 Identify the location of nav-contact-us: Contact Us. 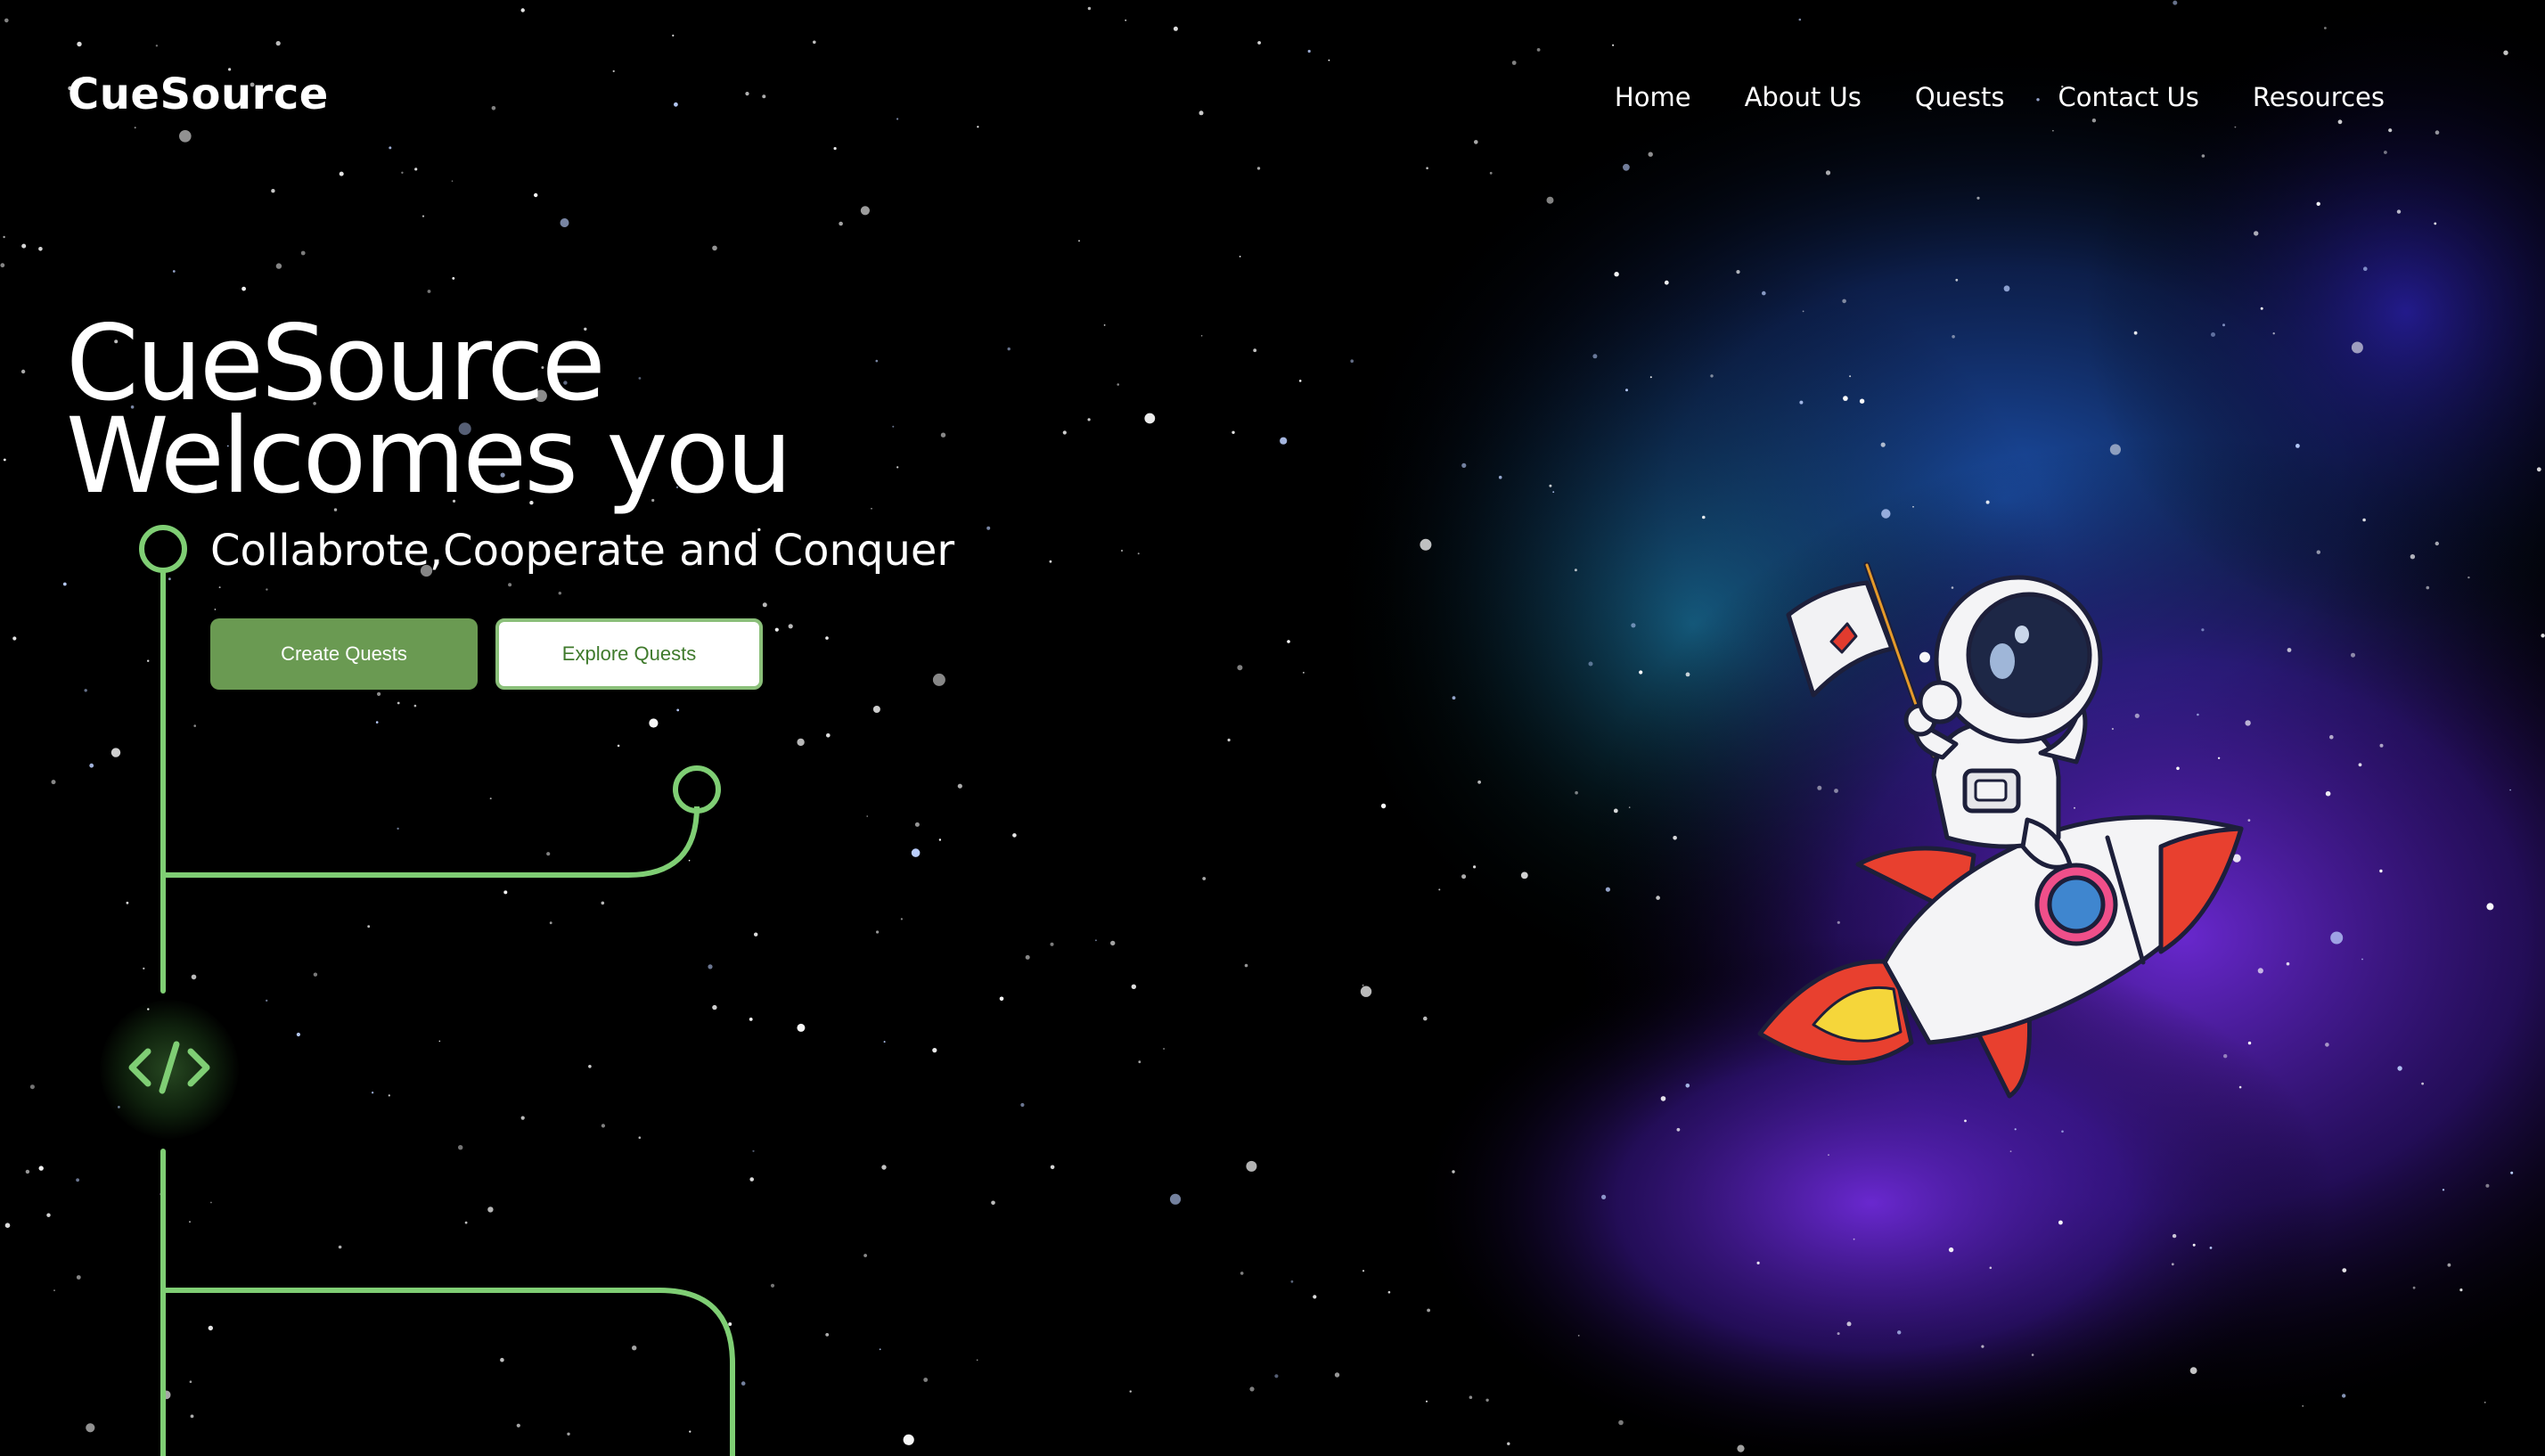
(2129, 97).